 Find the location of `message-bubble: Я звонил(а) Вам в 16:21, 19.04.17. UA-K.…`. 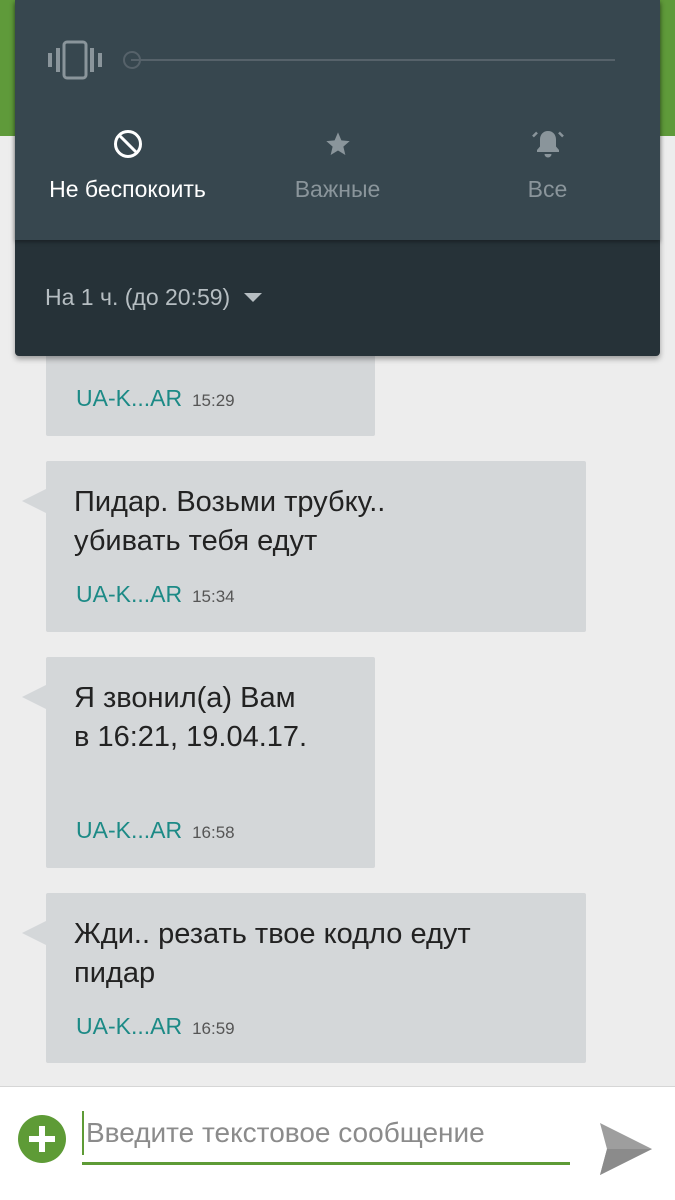

message-bubble: Я звонил(а) Вам в 16:21, 19.04.17. UA-K.… is located at coordinates (198, 762).